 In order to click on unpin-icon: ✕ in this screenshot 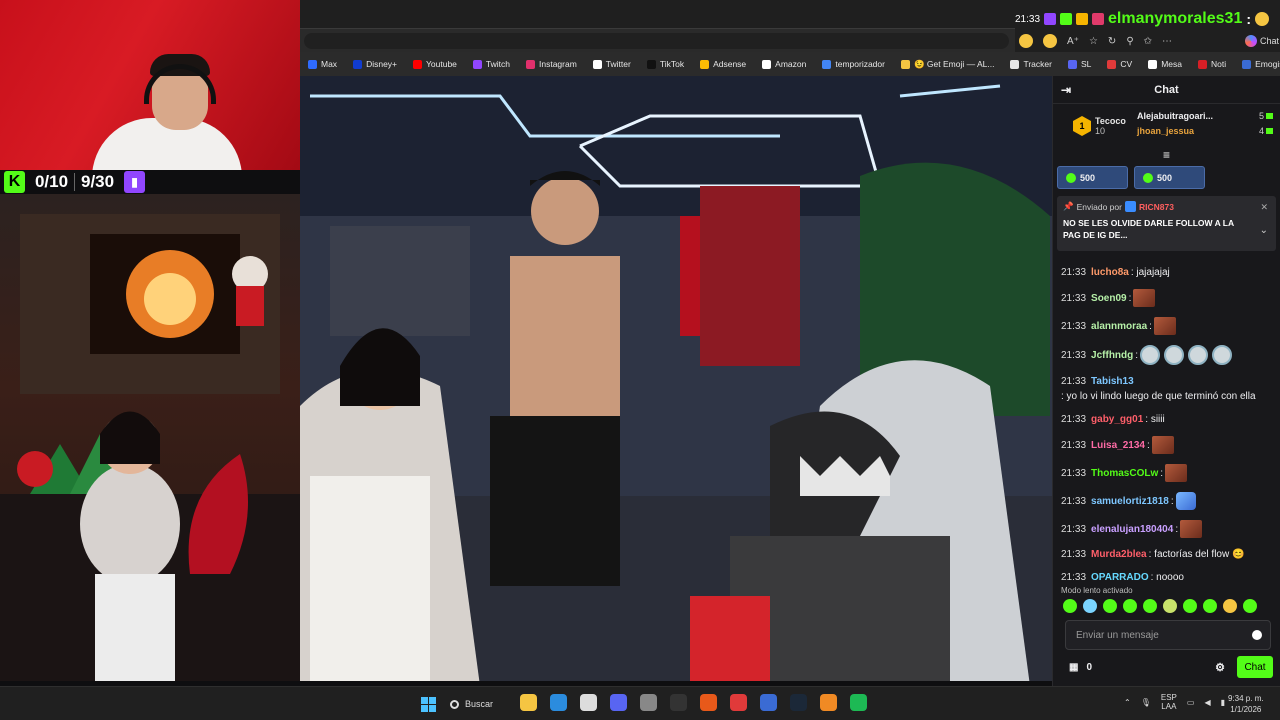, I will do `click(1264, 207)`.